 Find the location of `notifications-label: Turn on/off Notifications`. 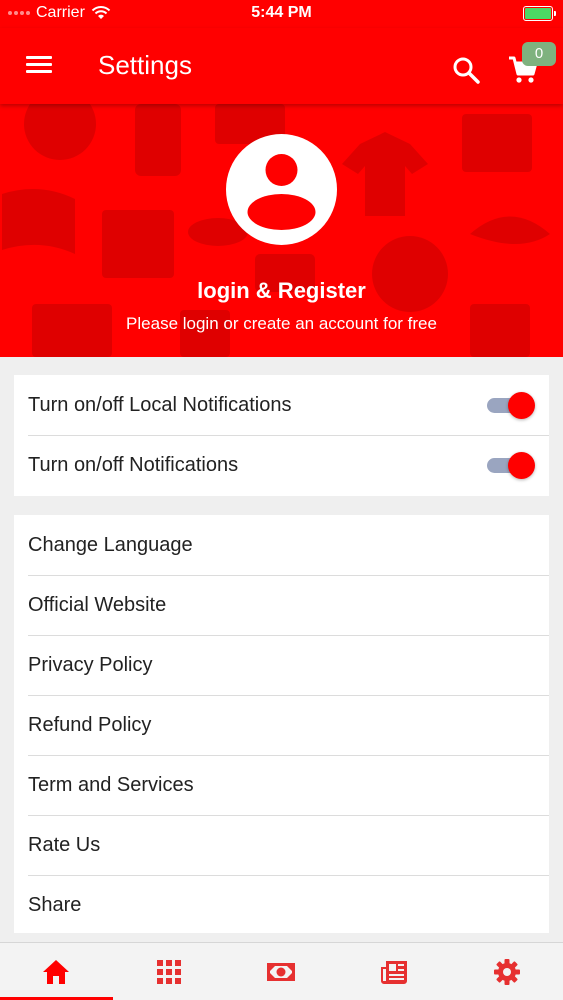

notifications-label: Turn on/off Notifications is located at coordinates (133, 464).